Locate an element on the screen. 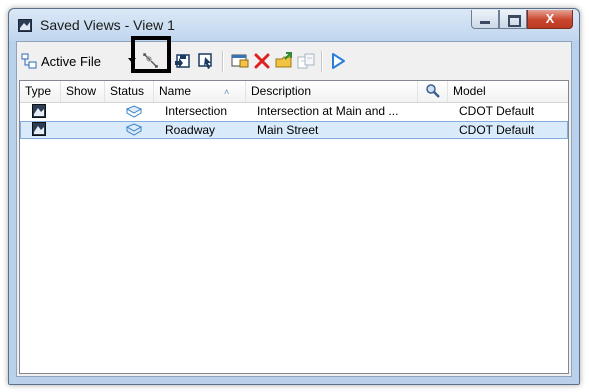  column-header-show: Show is located at coordinates (83, 91).